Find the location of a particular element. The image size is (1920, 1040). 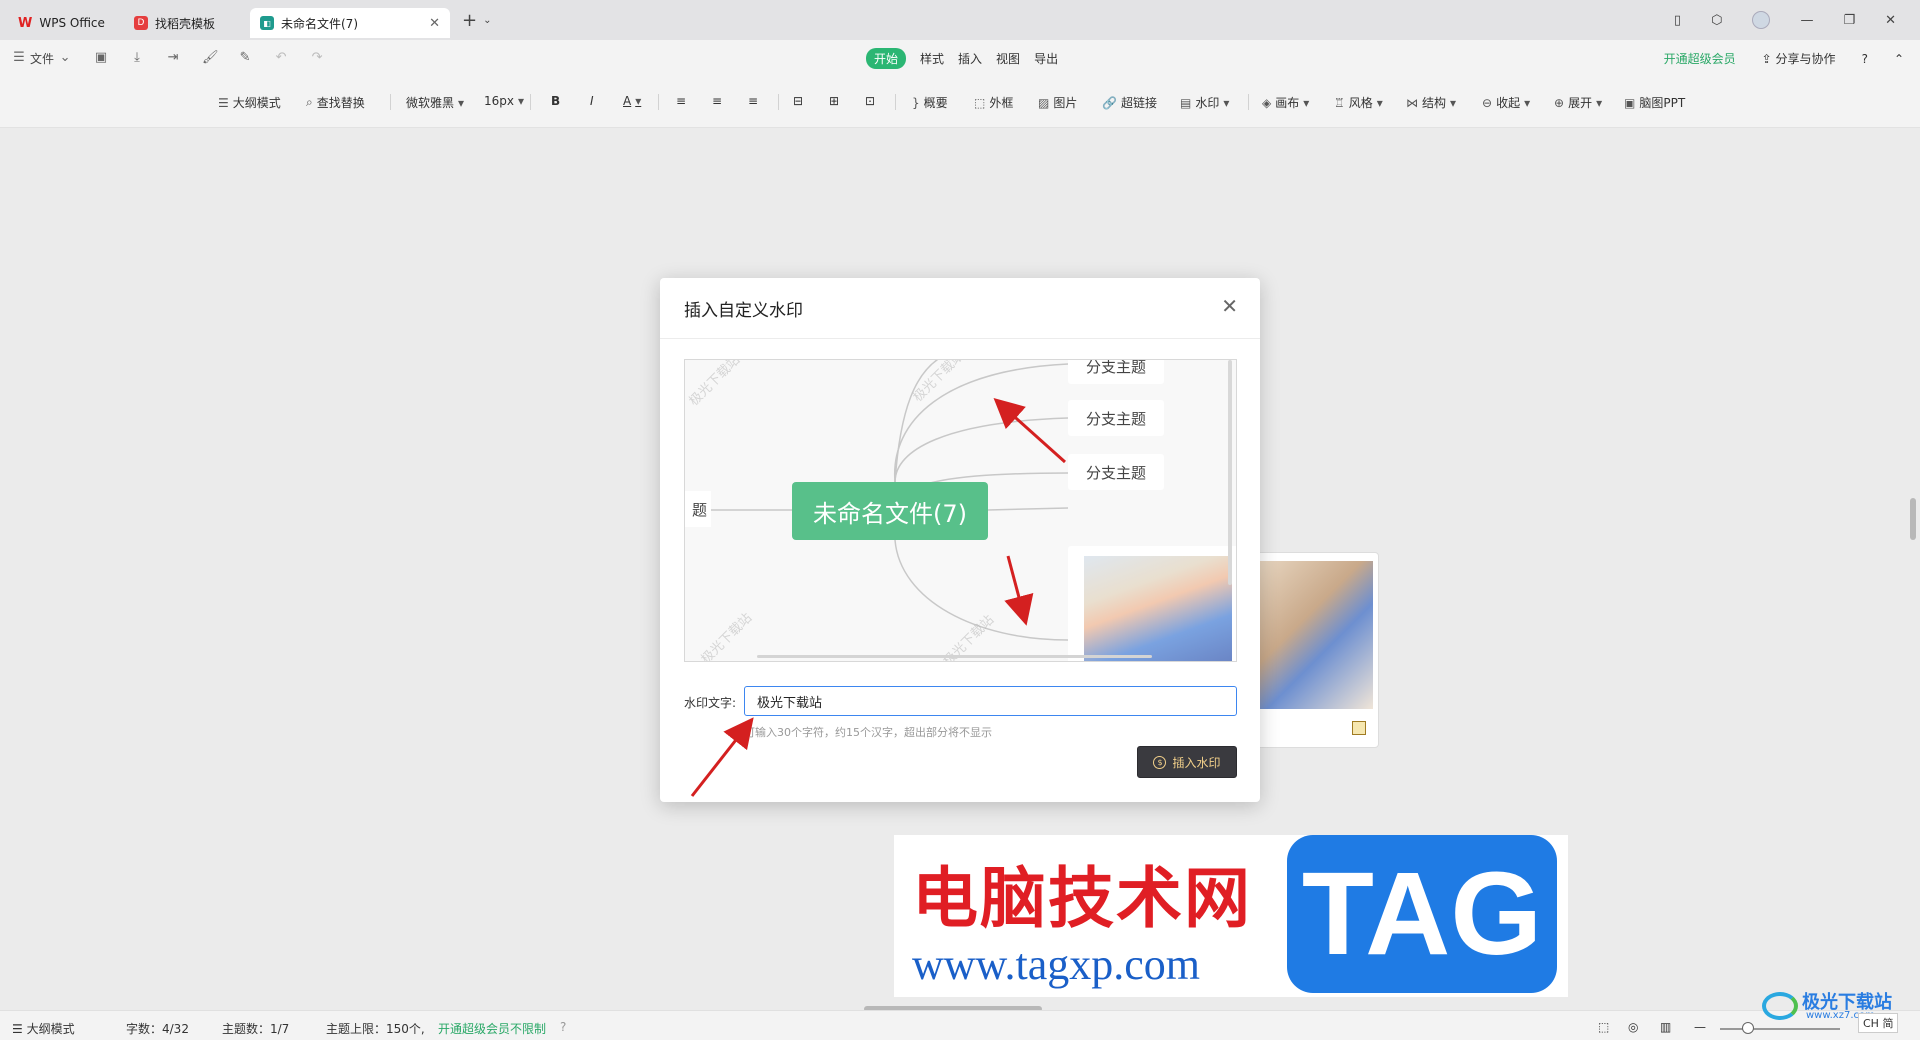

summary-button: } 概要 is located at coordinates (930, 102).